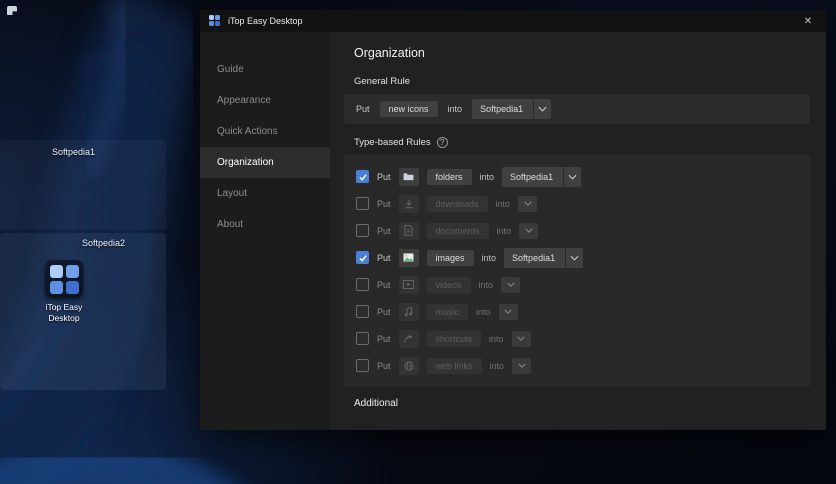  What do you see at coordinates (450, 257) in the screenshot?
I see `type-button: images` at bounding box center [450, 257].